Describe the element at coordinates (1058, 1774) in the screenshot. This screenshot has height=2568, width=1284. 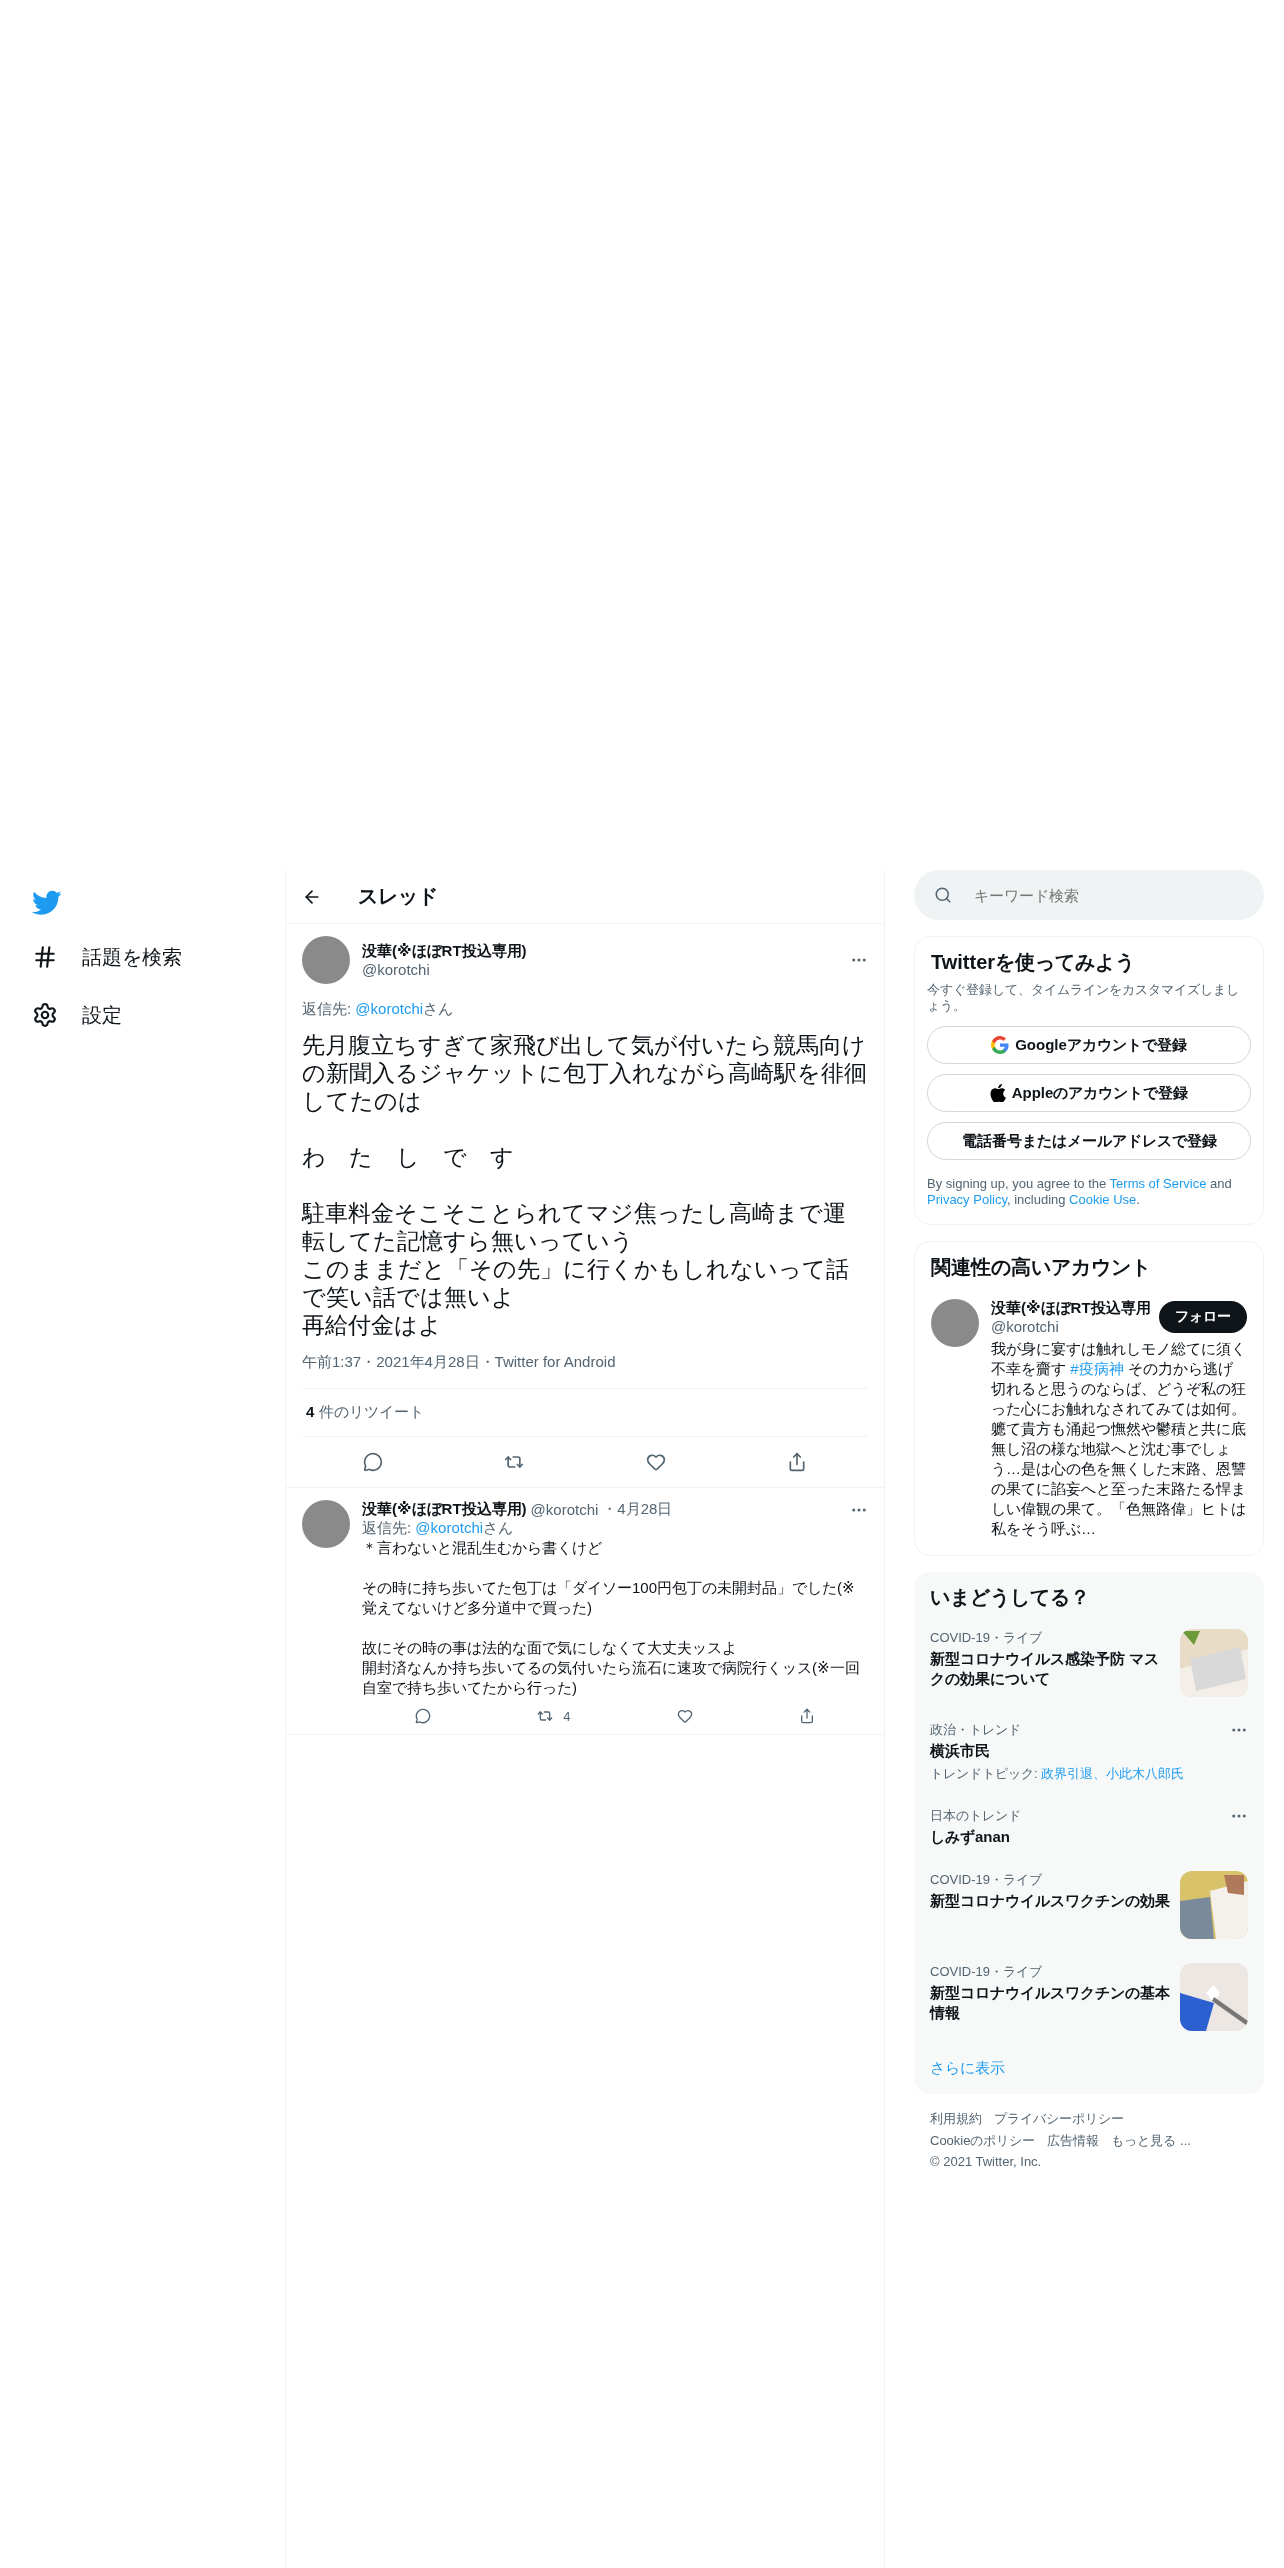
I see `trend-topics: トレンドトピック: 政界引退、小此木八郎氏` at that location.